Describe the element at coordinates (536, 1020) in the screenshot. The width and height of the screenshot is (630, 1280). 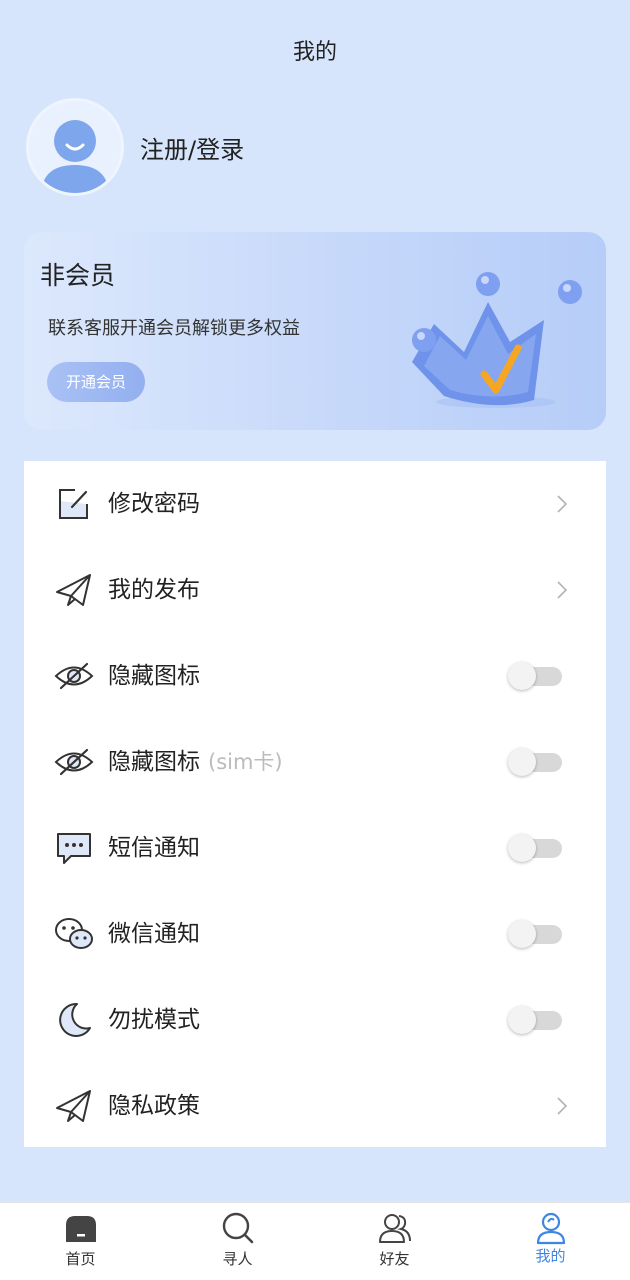
I see `dnd-mode-toggle` at that location.